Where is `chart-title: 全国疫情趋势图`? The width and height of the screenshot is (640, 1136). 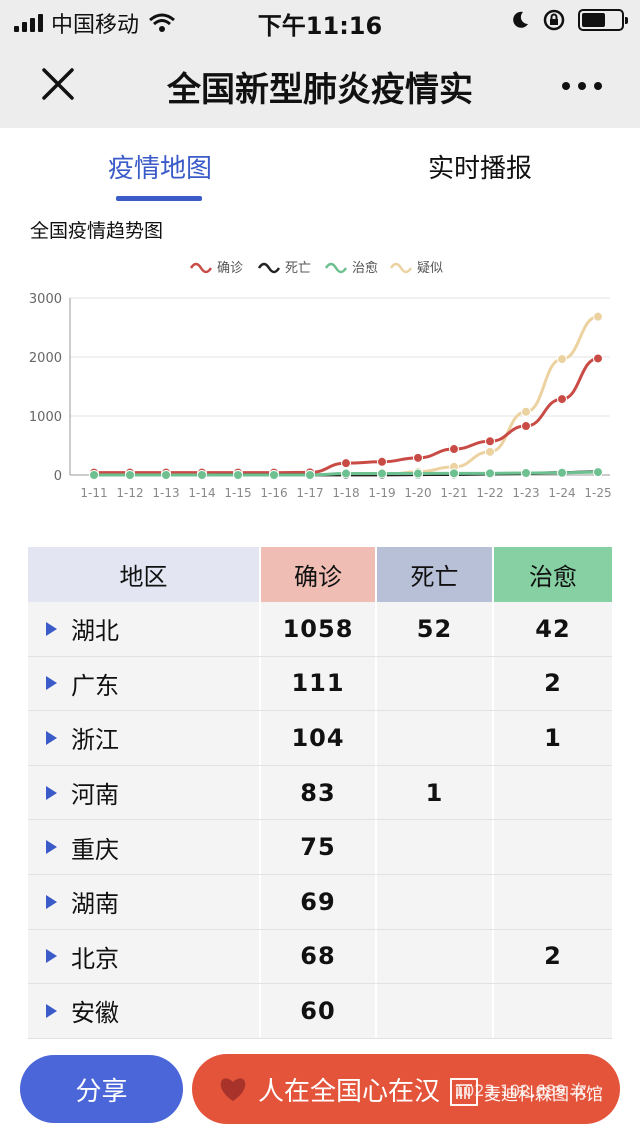 chart-title: 全国疫情趋势图 is located at coordinates (97, 231).